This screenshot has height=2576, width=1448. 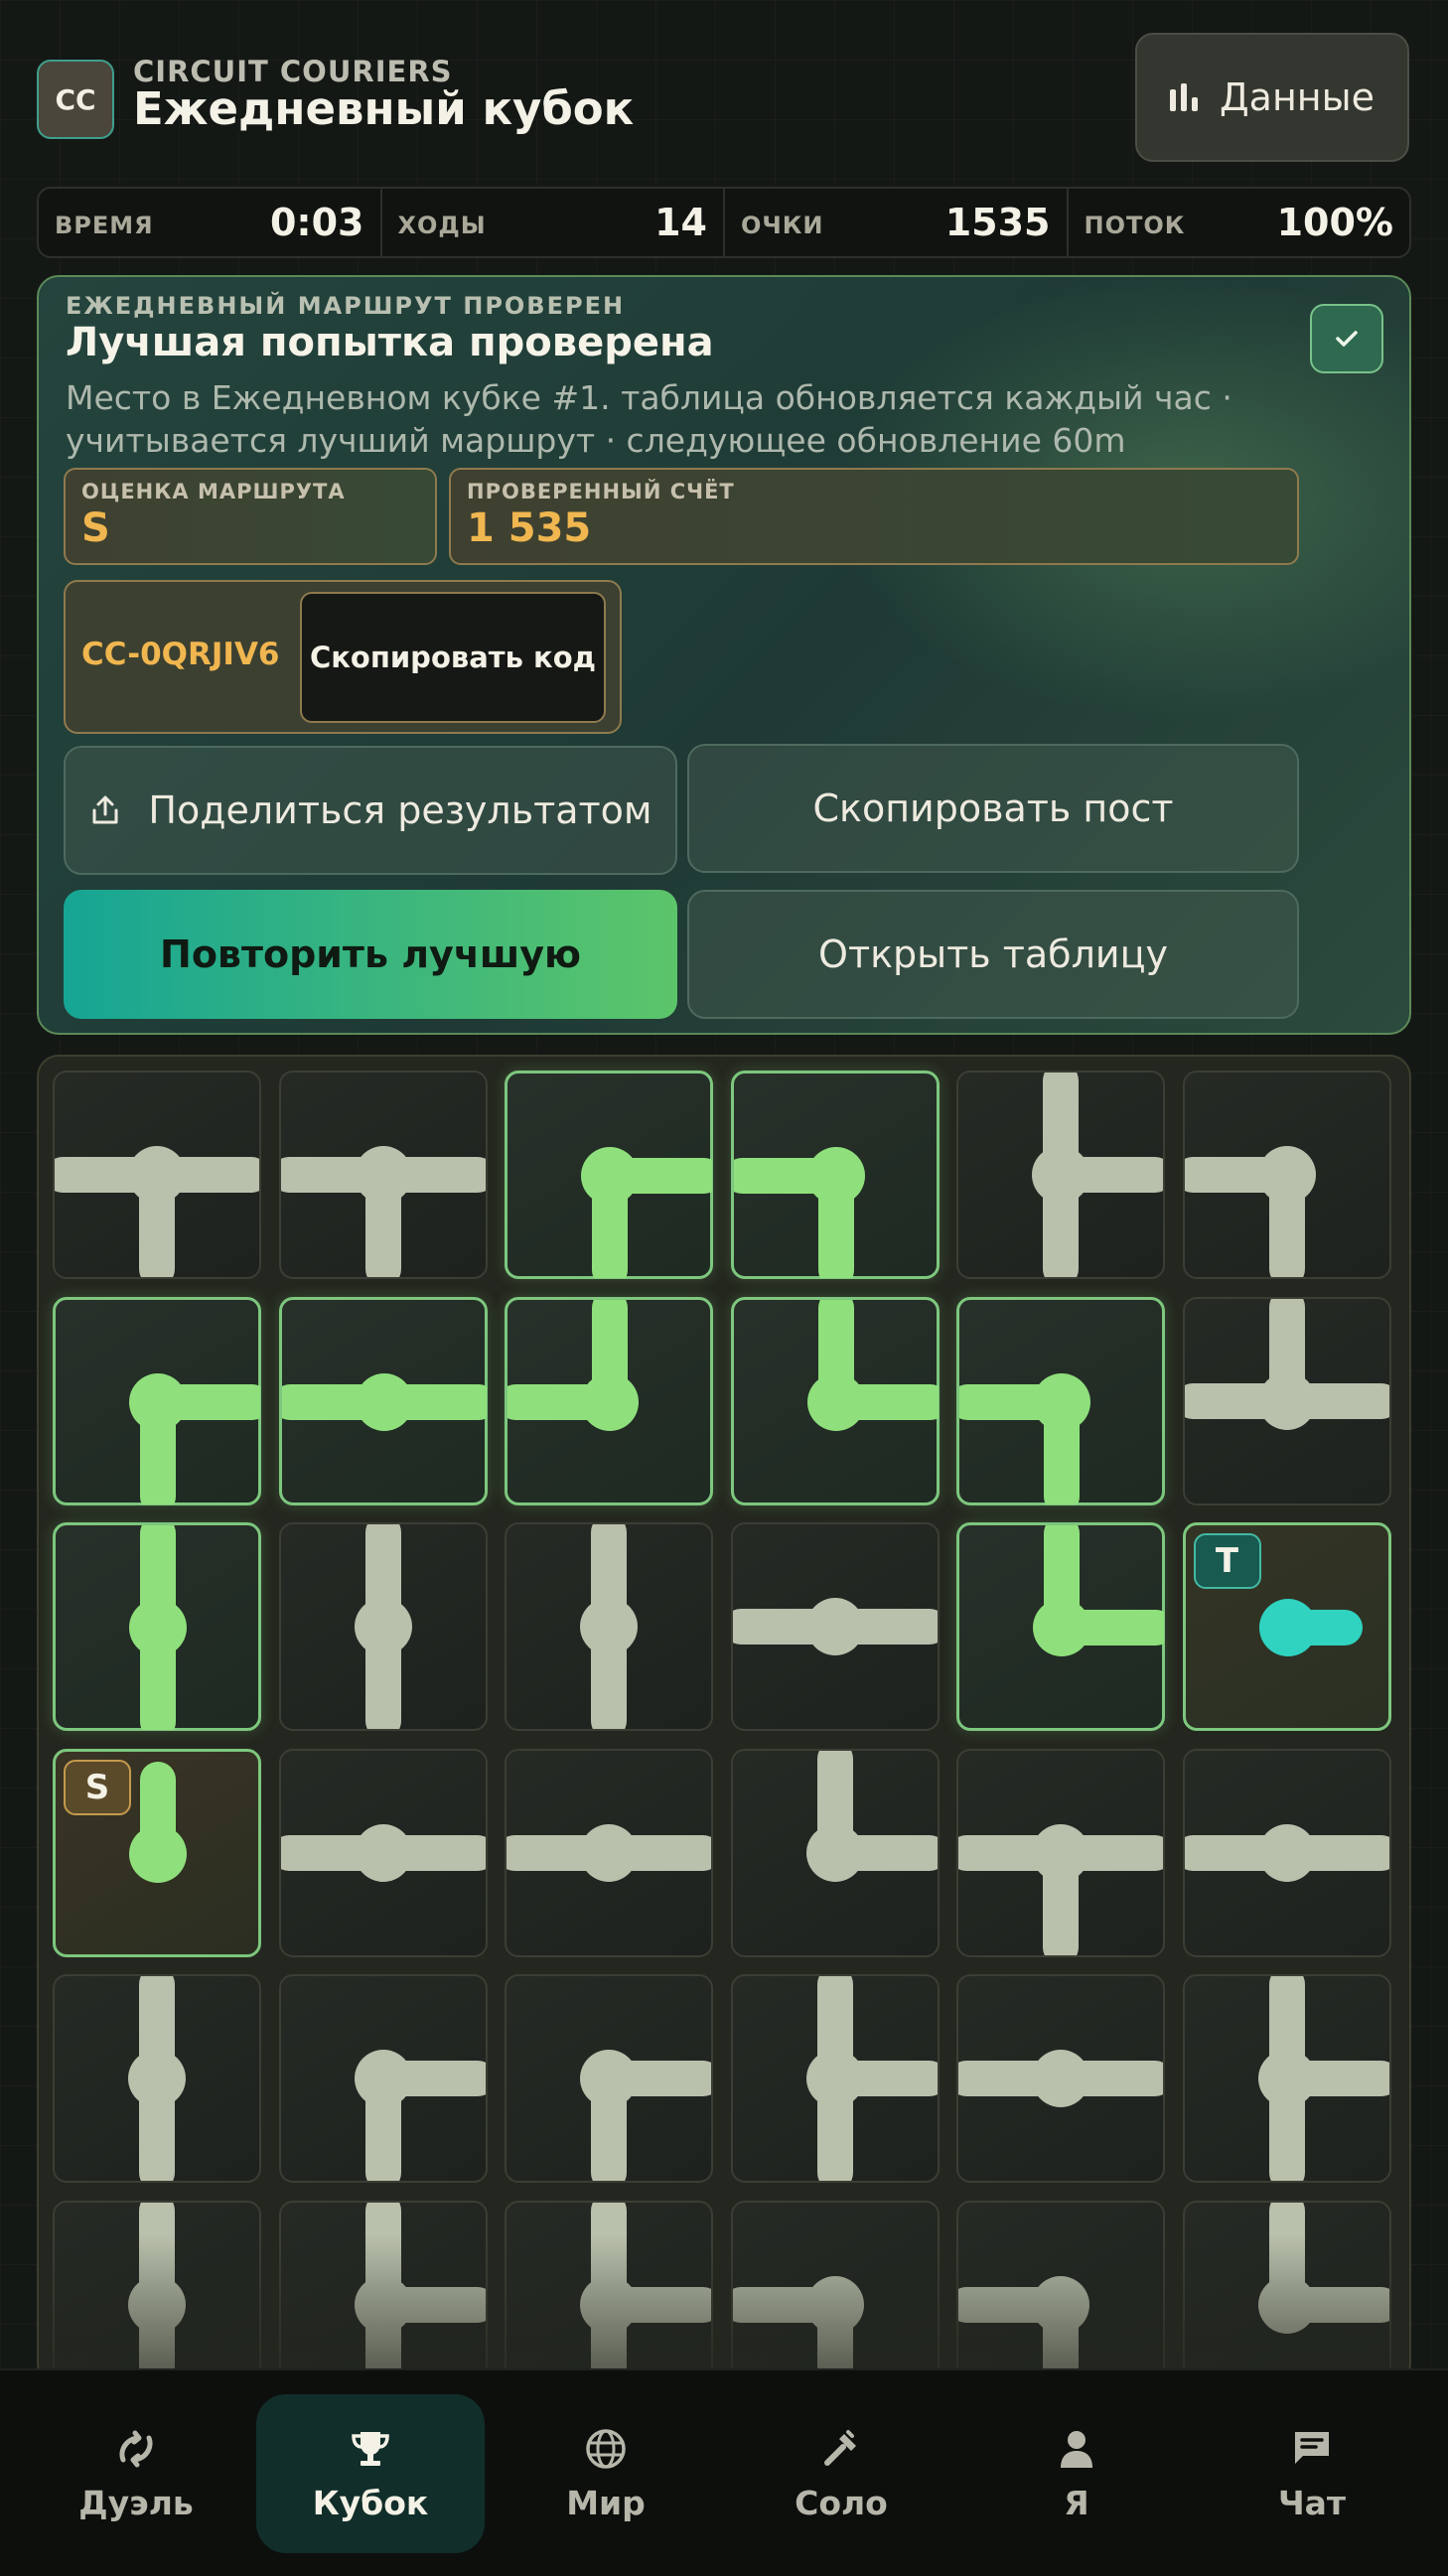 What do you see at coordinates (136, 2473) in the screenshot?
I see `nav-duel: Дуэль` at bounding box center [136, 2473].